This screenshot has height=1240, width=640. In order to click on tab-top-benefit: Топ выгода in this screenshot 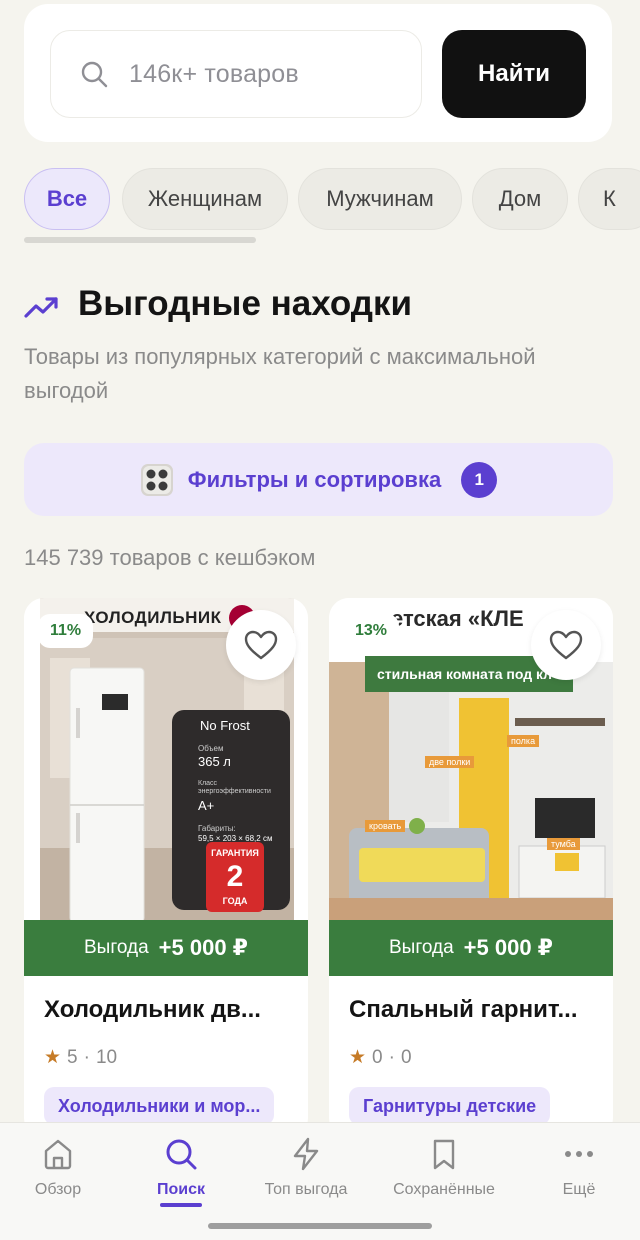, I will do `click(306, 1168)`.